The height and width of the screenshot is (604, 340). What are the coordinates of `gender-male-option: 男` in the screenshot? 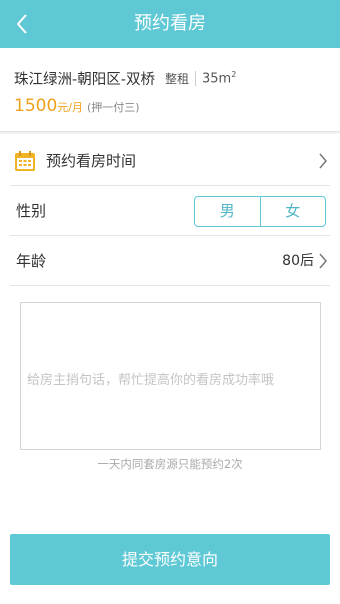 It's located at (227, 211).